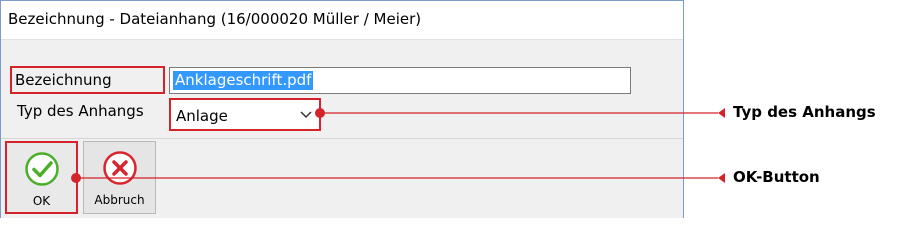 Image resolution: width=901 pixels, height=240 pixels. Describe the element at coordinates (80, 111) in the screenshot. I see `typ-des-anhangs-label: Typ des Anhangs` at that location.